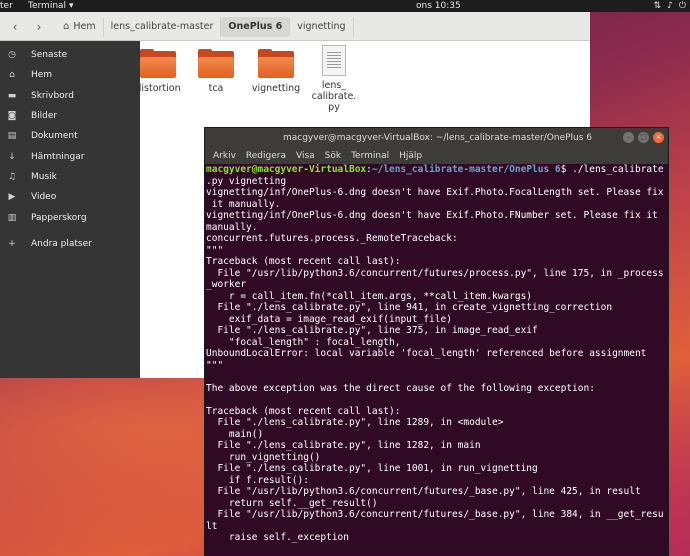 This screenshot has width=690, height=556. I want to click on power-icon: ⏻, so click(682, 6).